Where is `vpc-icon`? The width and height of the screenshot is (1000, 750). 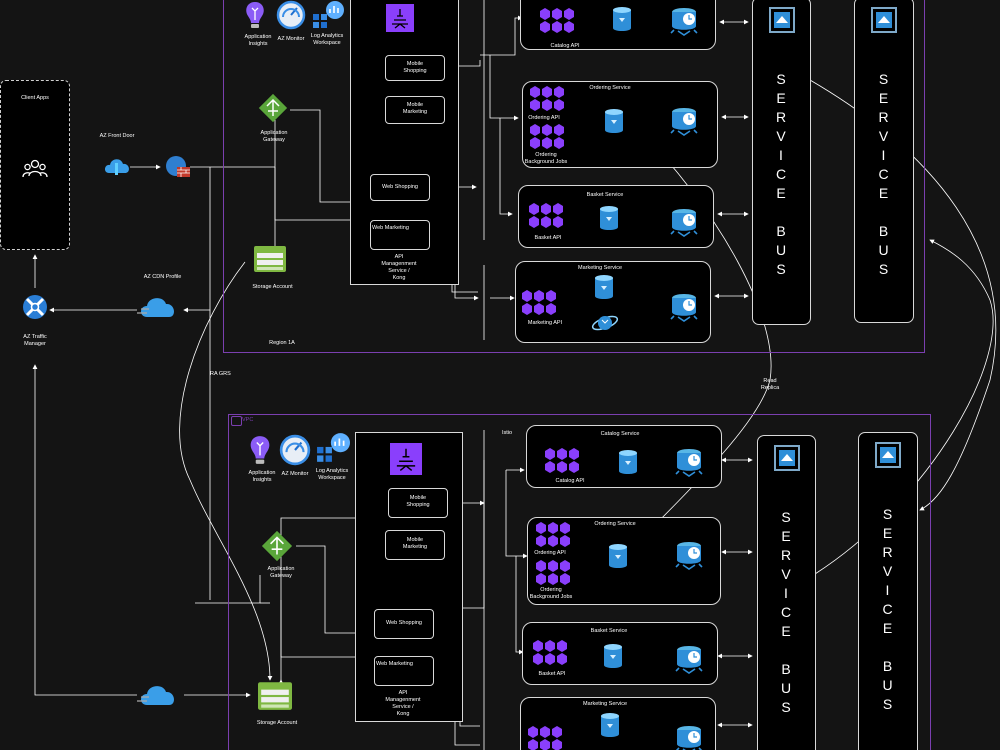
vpc-icon is located at coordinates (236, 421).